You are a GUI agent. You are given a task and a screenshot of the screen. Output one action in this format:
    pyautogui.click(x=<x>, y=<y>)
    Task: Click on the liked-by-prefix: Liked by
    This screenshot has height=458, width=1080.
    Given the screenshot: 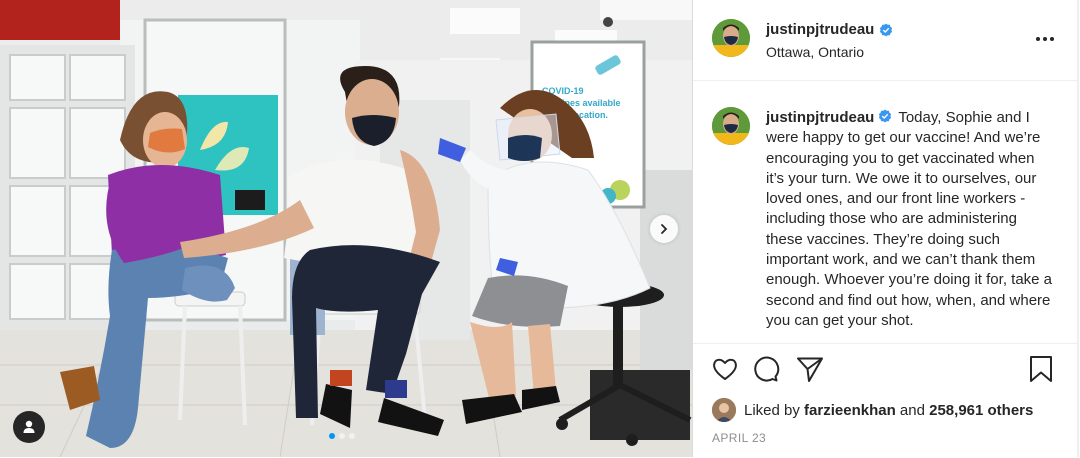 What is the action you would take?
    pyautogui.click(x=772, y=410)
    